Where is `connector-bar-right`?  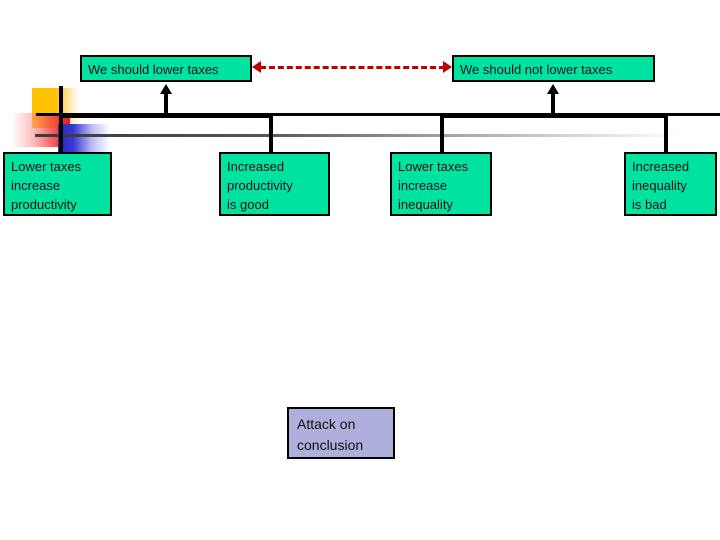 connector-bar-right is located at coordinates (554, 116).